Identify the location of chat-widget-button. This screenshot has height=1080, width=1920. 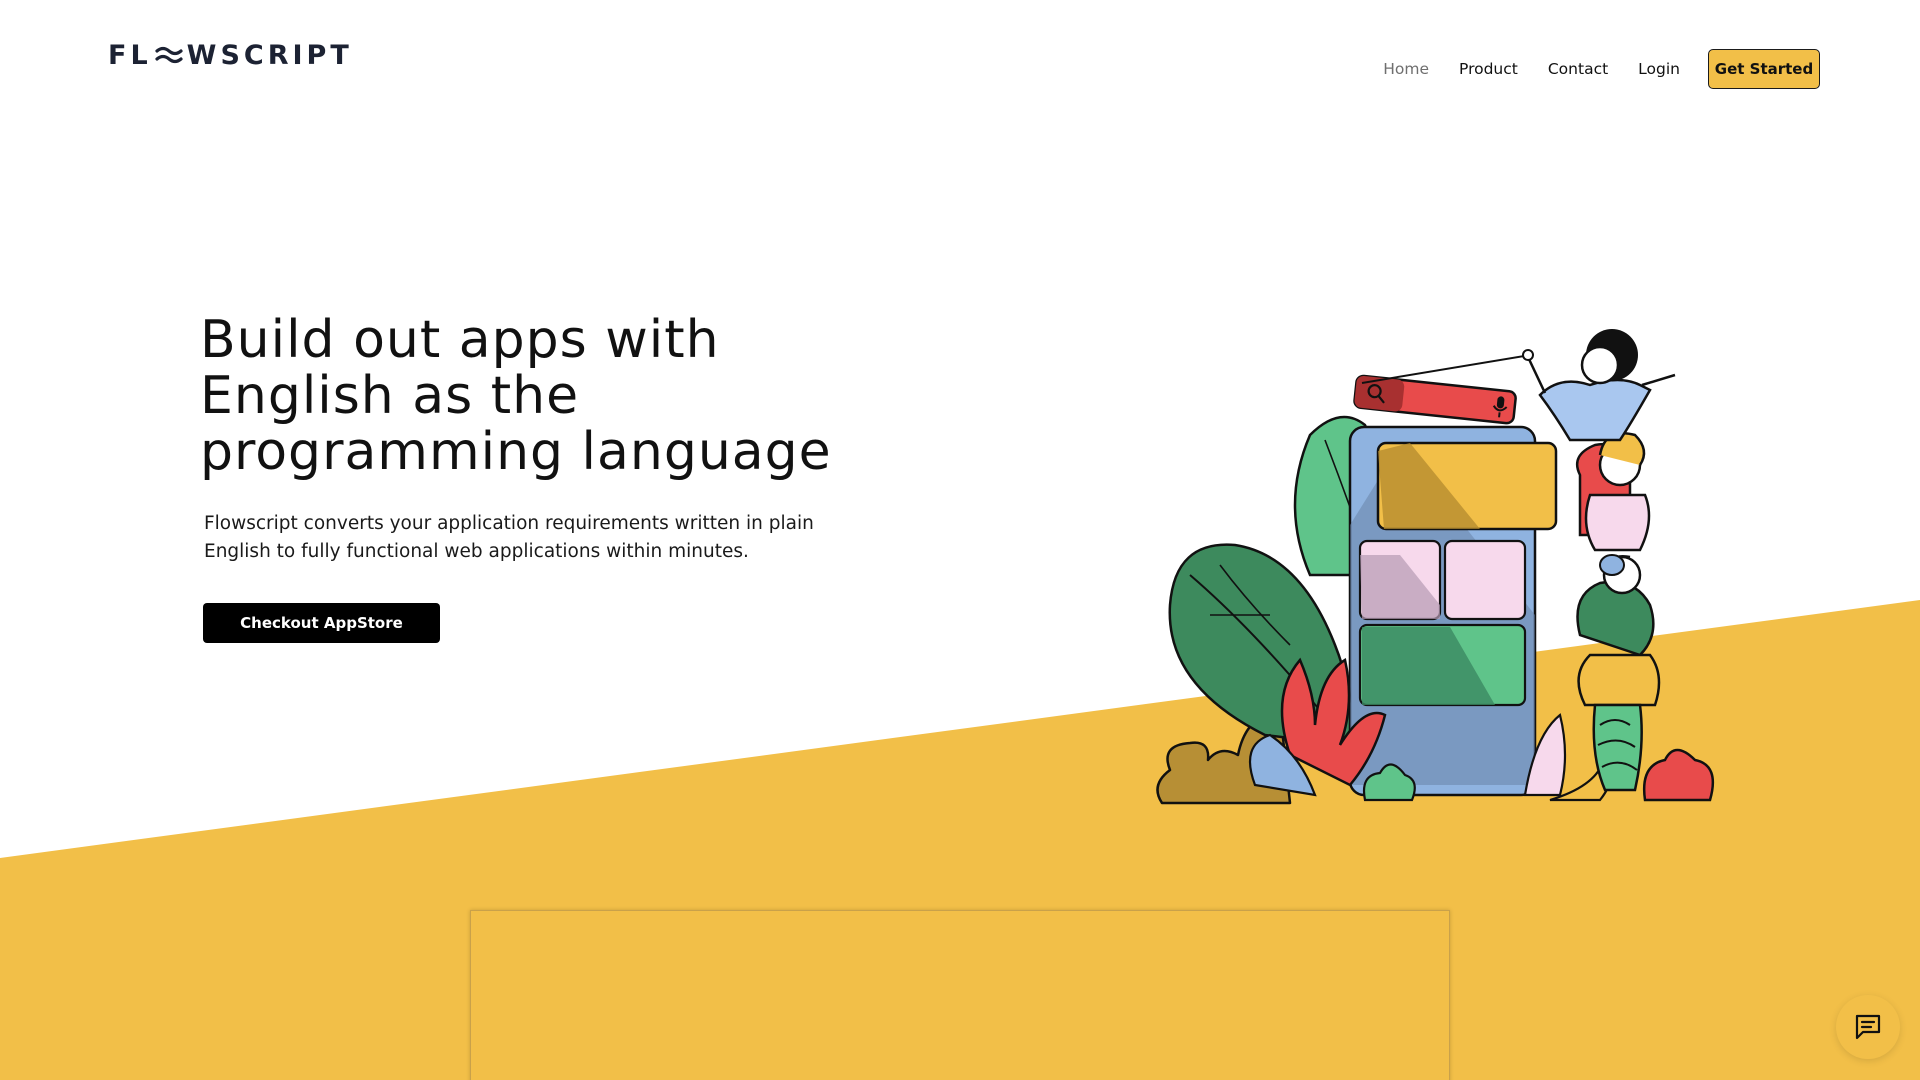
(1868, 1027).